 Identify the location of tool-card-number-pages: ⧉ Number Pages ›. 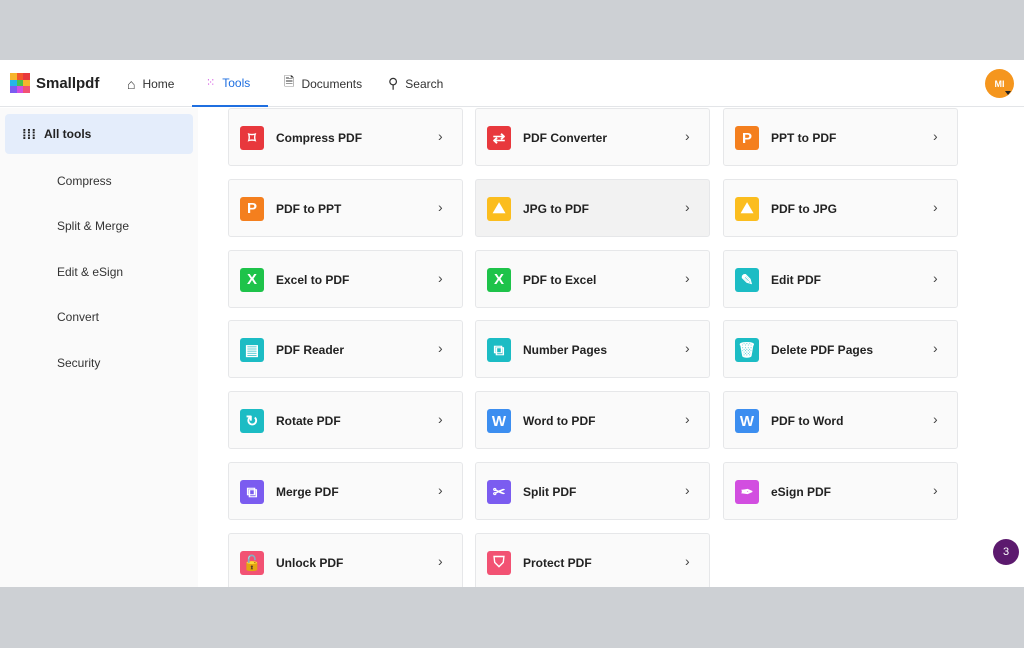
(592, 349).